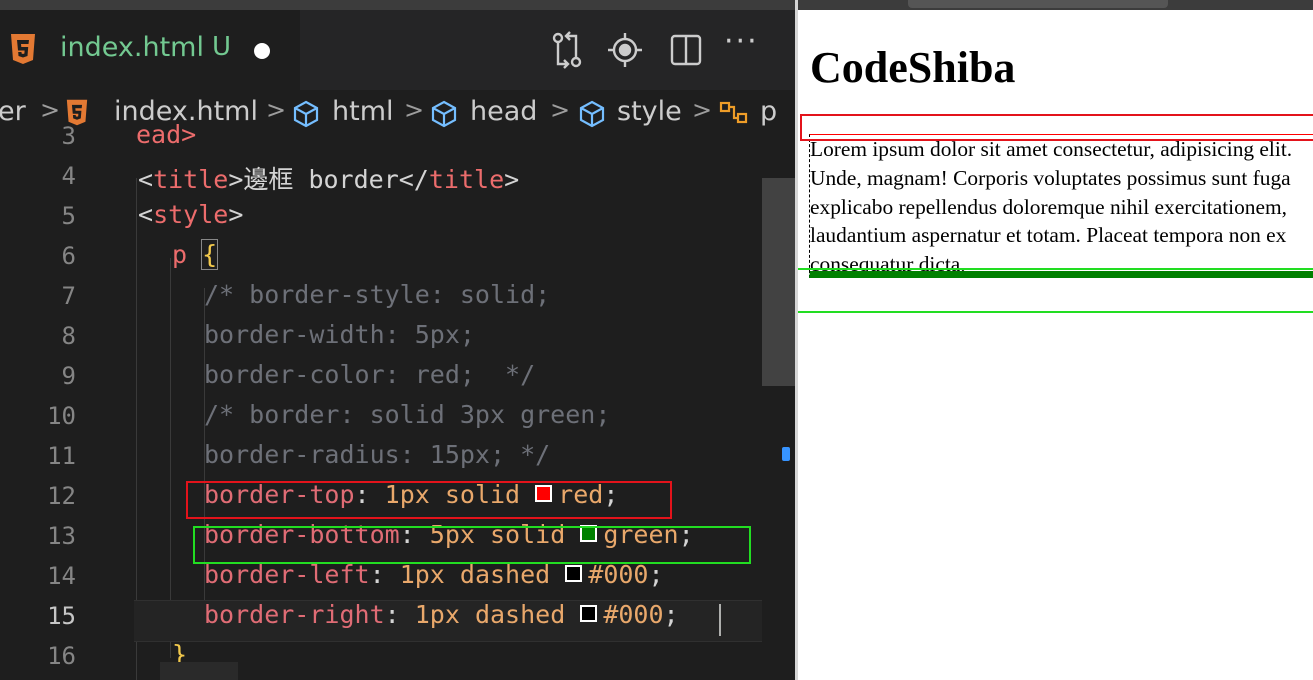  I want to click on scrollbar-thumb, so click(778, 282).